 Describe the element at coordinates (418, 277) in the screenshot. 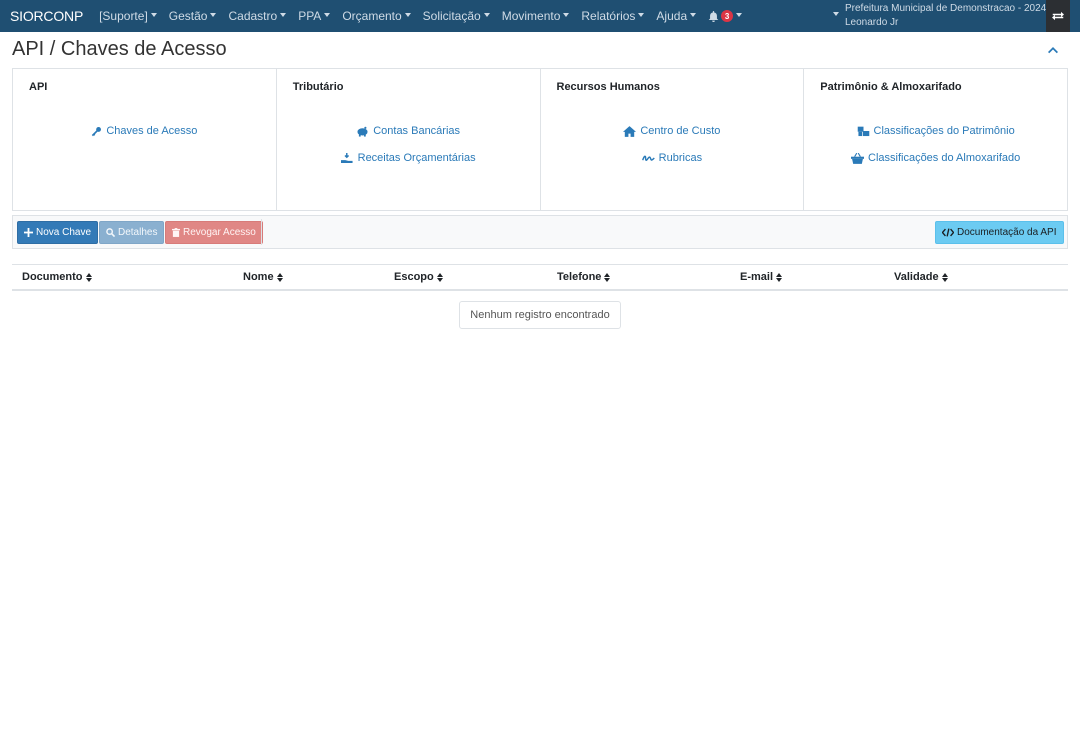

I see `column-header-escopo: Escopo` at that location.